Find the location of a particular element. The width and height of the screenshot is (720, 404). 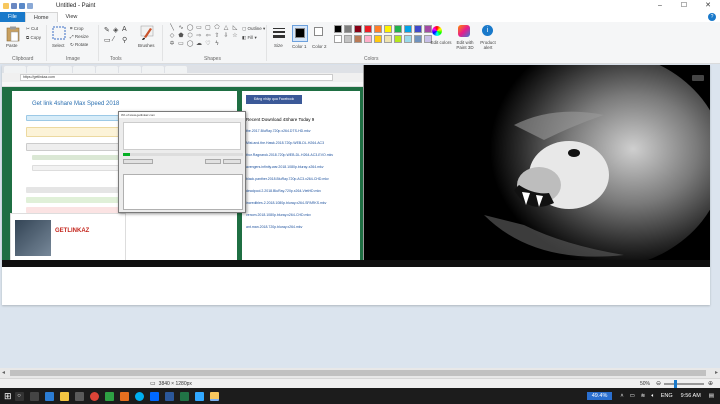

hexagon-shape-icon: ⬡ is located at coordinates (190, 36).